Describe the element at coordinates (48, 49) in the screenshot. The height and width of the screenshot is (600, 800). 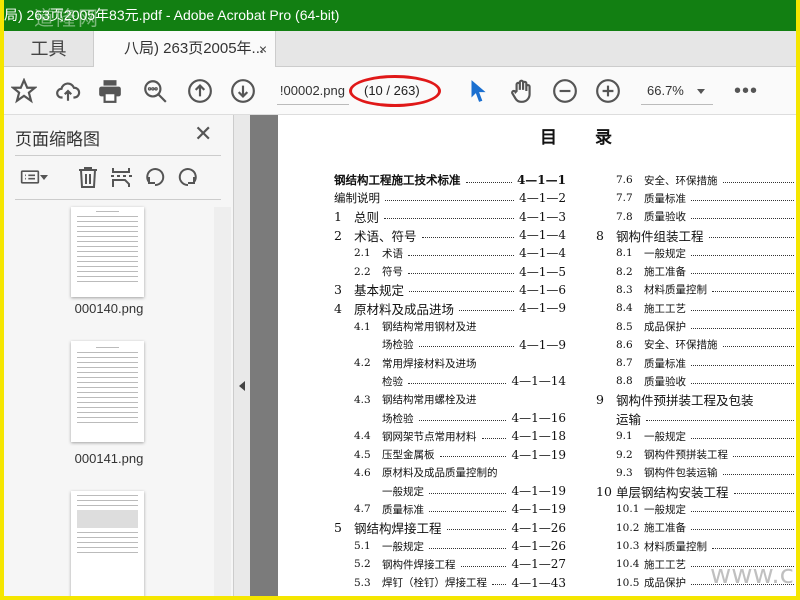
I see `tab-tools: 工具` at that location.